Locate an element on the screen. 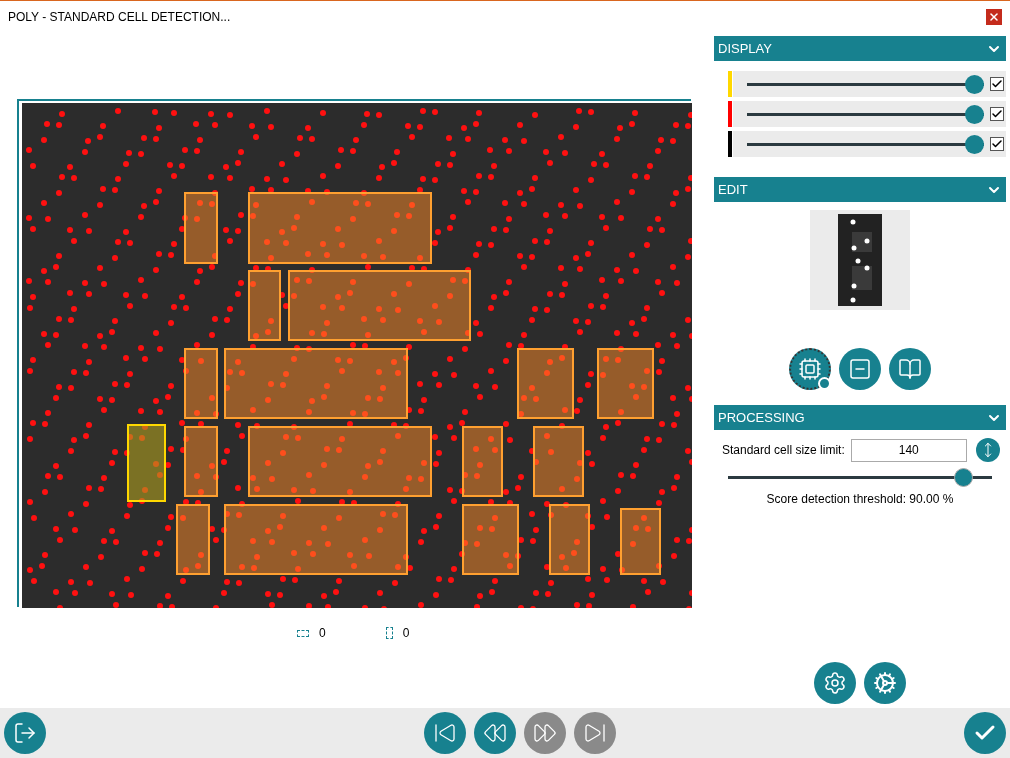 This screenshot has height=758, width=1010. exit-icon is located at coordinates (25, 733).